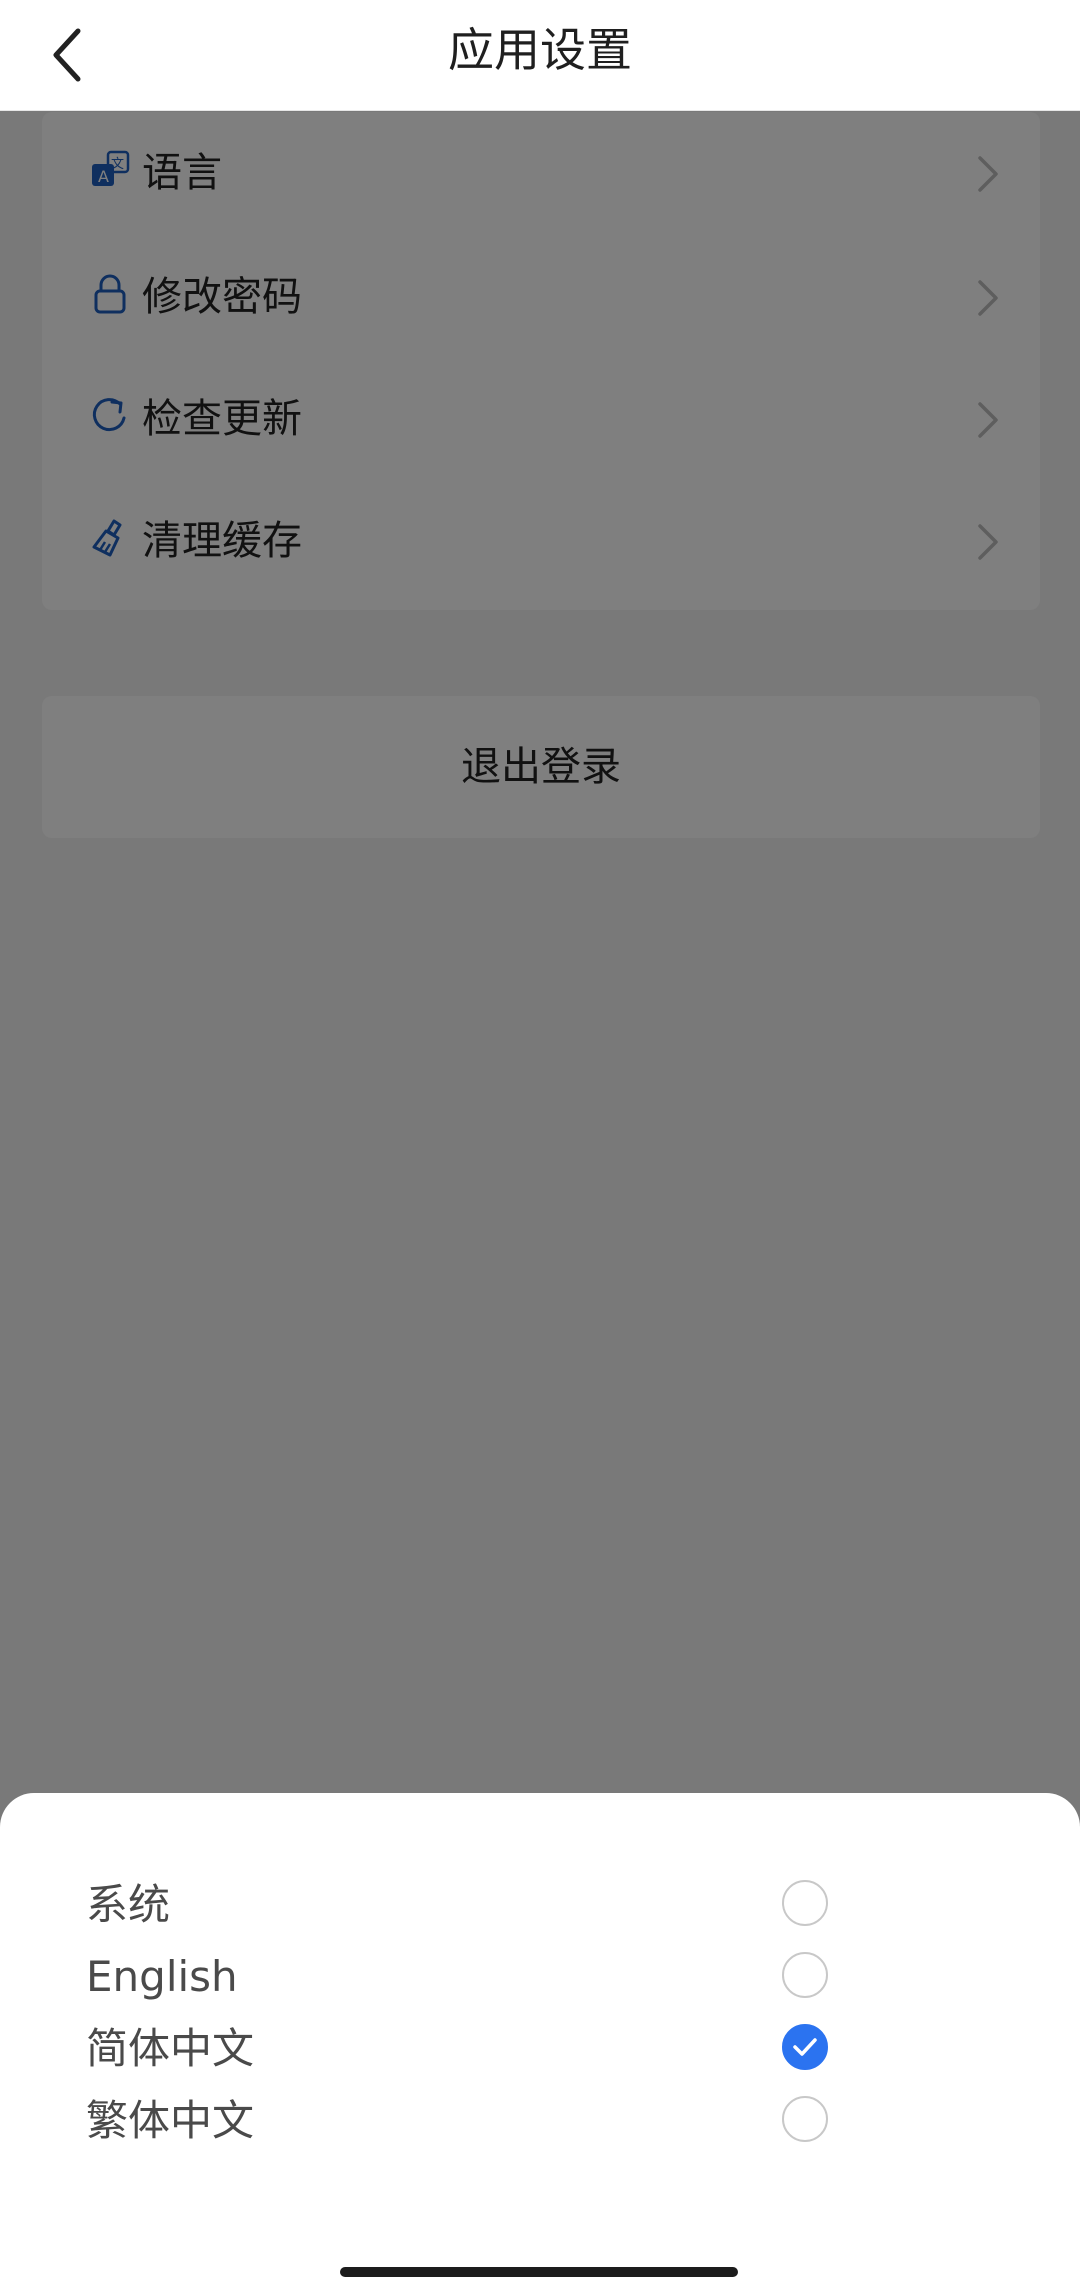 The image size is (1080, 2294). Describe the element at coordinates (540, 50) in the screenshot. I see `page-title: 应用设置` at that location.